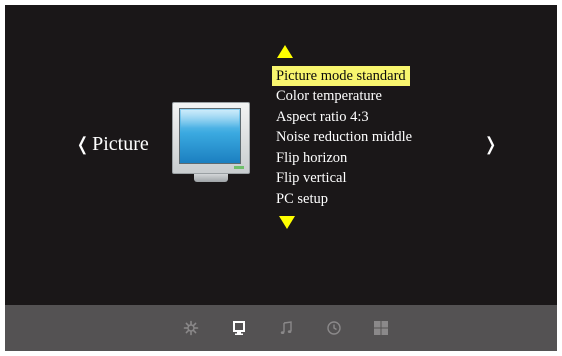 This screenshot has width=562, height=356. I want to click on scroll-down-arrow-icon, so click(287, 222).